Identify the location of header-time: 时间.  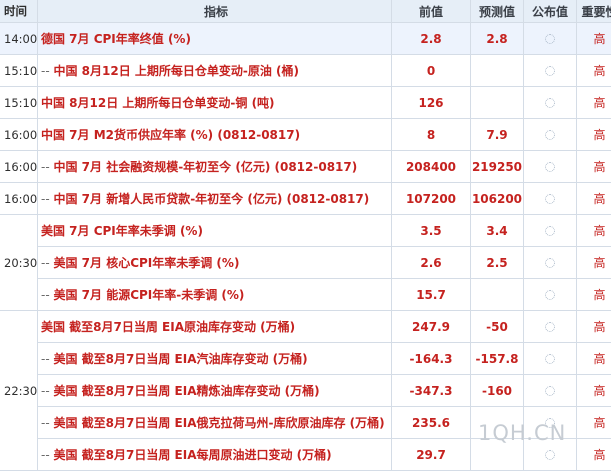
(19, 11).